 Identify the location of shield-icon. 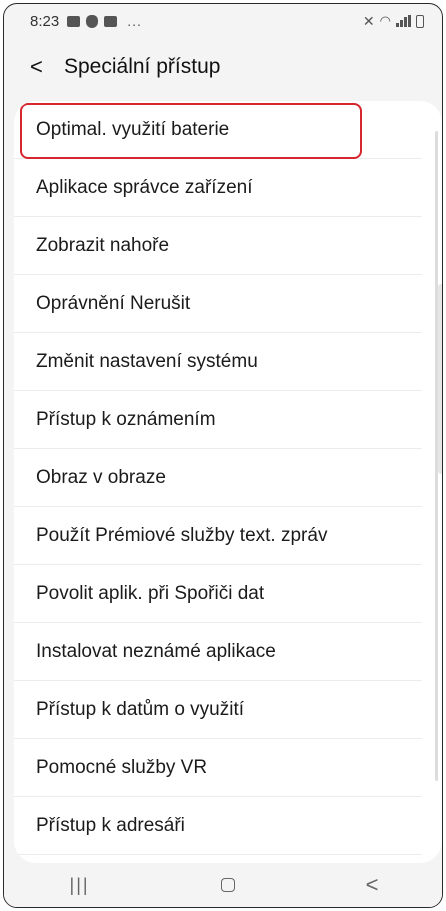
(92, 21).